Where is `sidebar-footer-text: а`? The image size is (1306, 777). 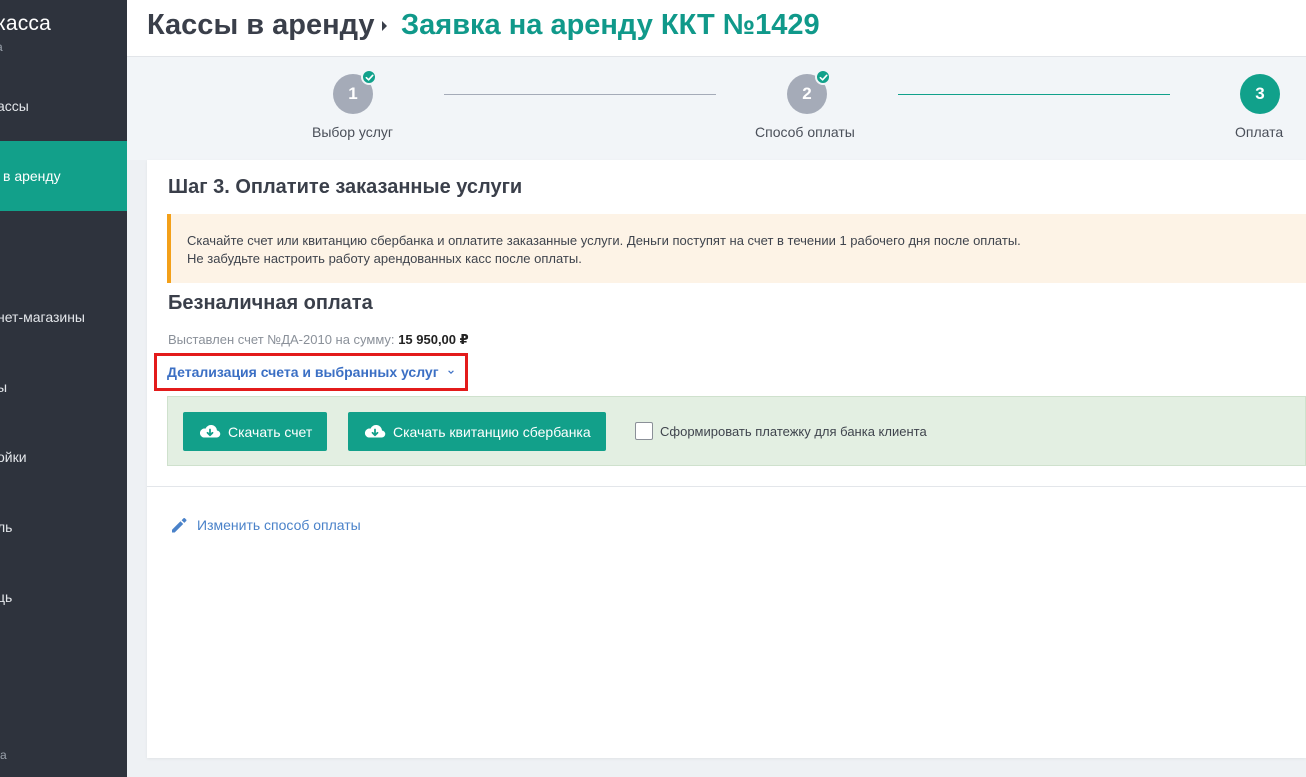 sidebar-footer-text: а is located at coordinates (3, 755).